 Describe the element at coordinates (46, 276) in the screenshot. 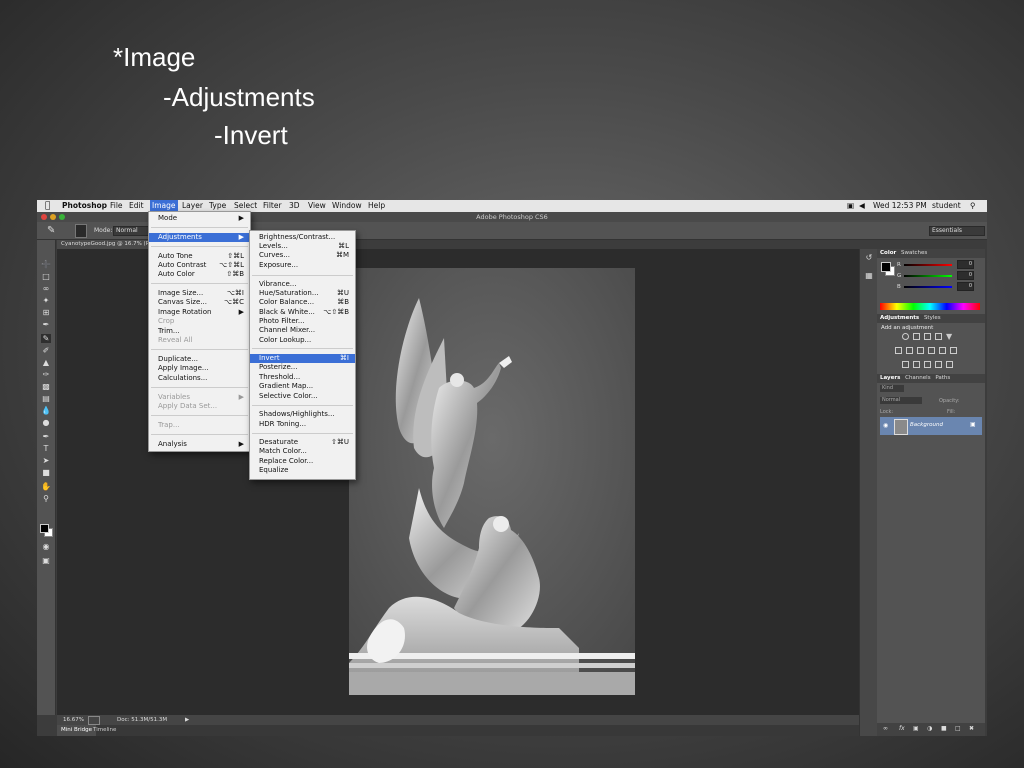

I see `marquee-tool-icon: □` at that location.